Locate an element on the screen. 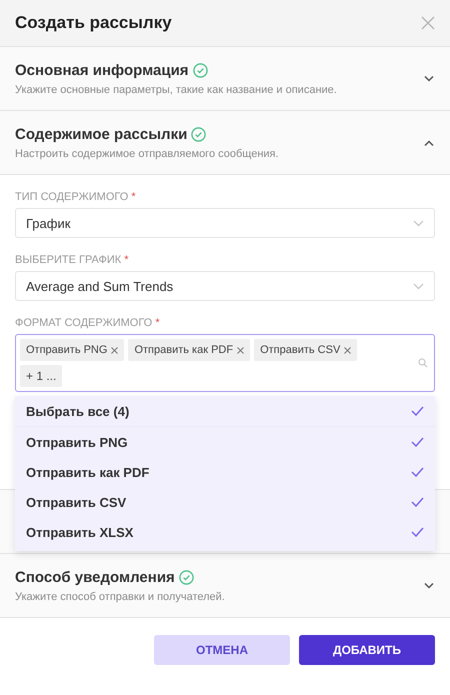 The height and width of the screenshot is (695, 450). option-item: Выбрать все (4) is located at coordinates (225, 411).